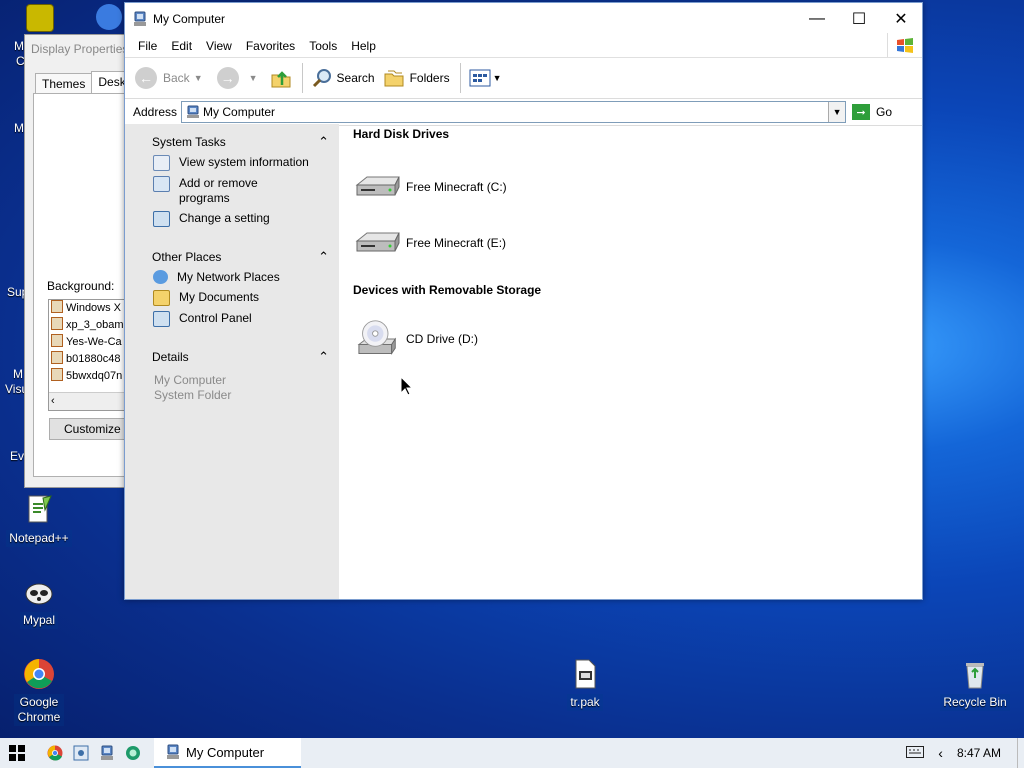 The height and width of the screenshot is (768, 1024). Describe the element at coordinates (940, 753) in the screenshot. I see `show-hidden-icons-icon: ‹` at that location.